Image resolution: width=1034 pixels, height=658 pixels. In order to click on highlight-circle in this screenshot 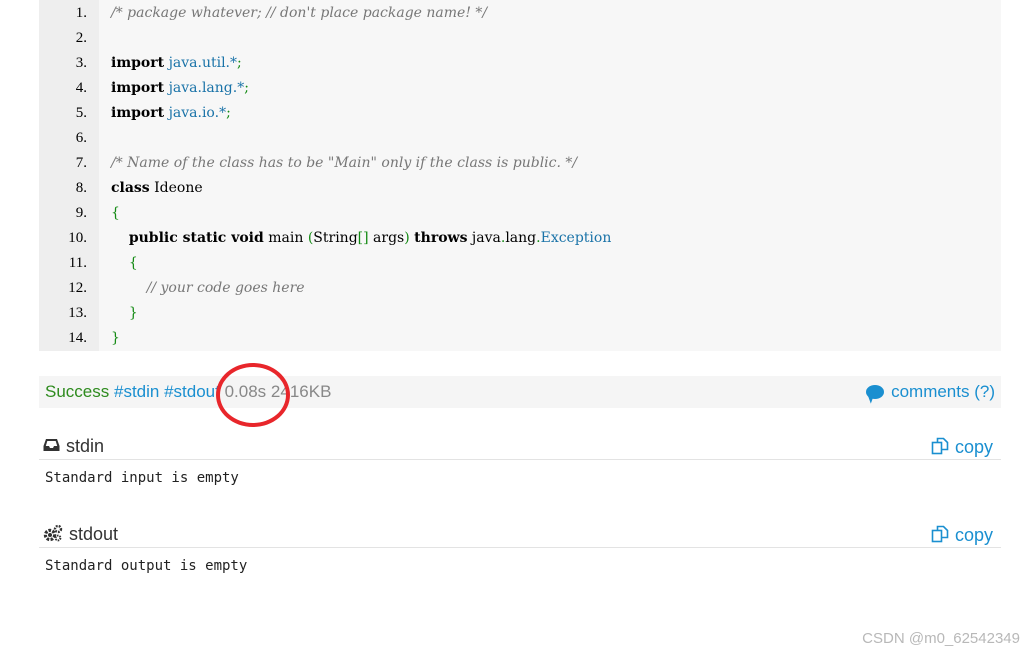, I will do `click(253, 395)`.